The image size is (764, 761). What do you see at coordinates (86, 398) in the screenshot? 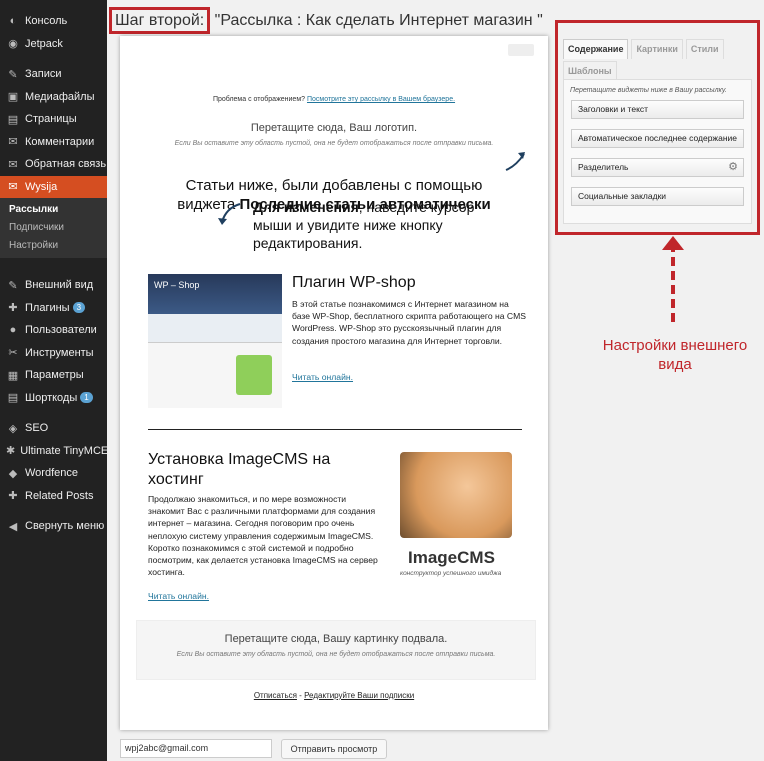
I see `update-count-badge: 1` at bounding box center [86, 398].